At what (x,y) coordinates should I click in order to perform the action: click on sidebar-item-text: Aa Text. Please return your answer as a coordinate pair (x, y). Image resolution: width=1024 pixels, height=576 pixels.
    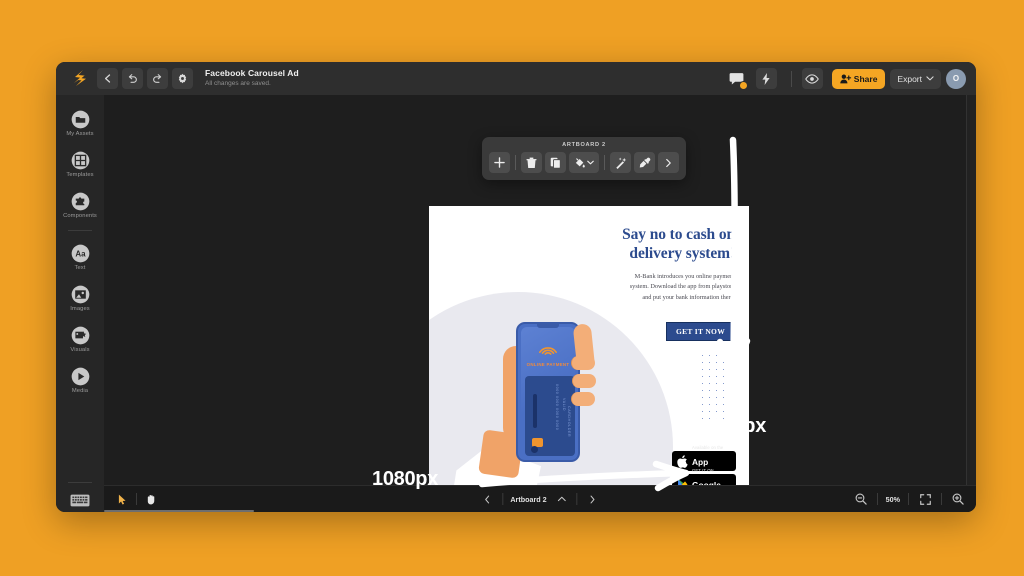
    Looking at the image, I should click on (80, 256).